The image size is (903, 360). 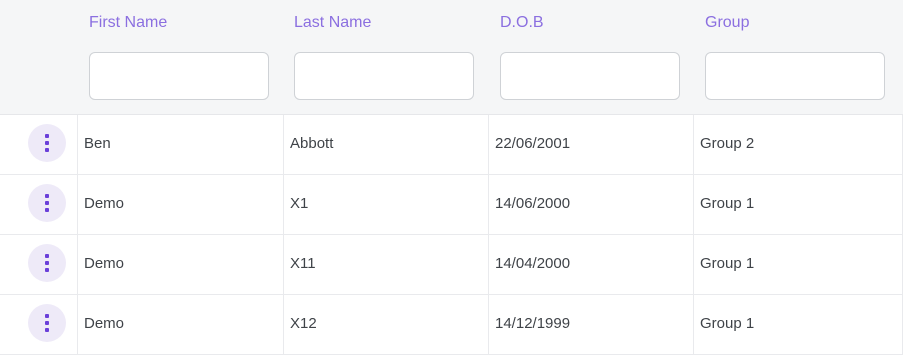 What do you see at coordinates (385, 204) in the screenshot?
I see `cell-last-name: X1` at bounding box center [385, 204].